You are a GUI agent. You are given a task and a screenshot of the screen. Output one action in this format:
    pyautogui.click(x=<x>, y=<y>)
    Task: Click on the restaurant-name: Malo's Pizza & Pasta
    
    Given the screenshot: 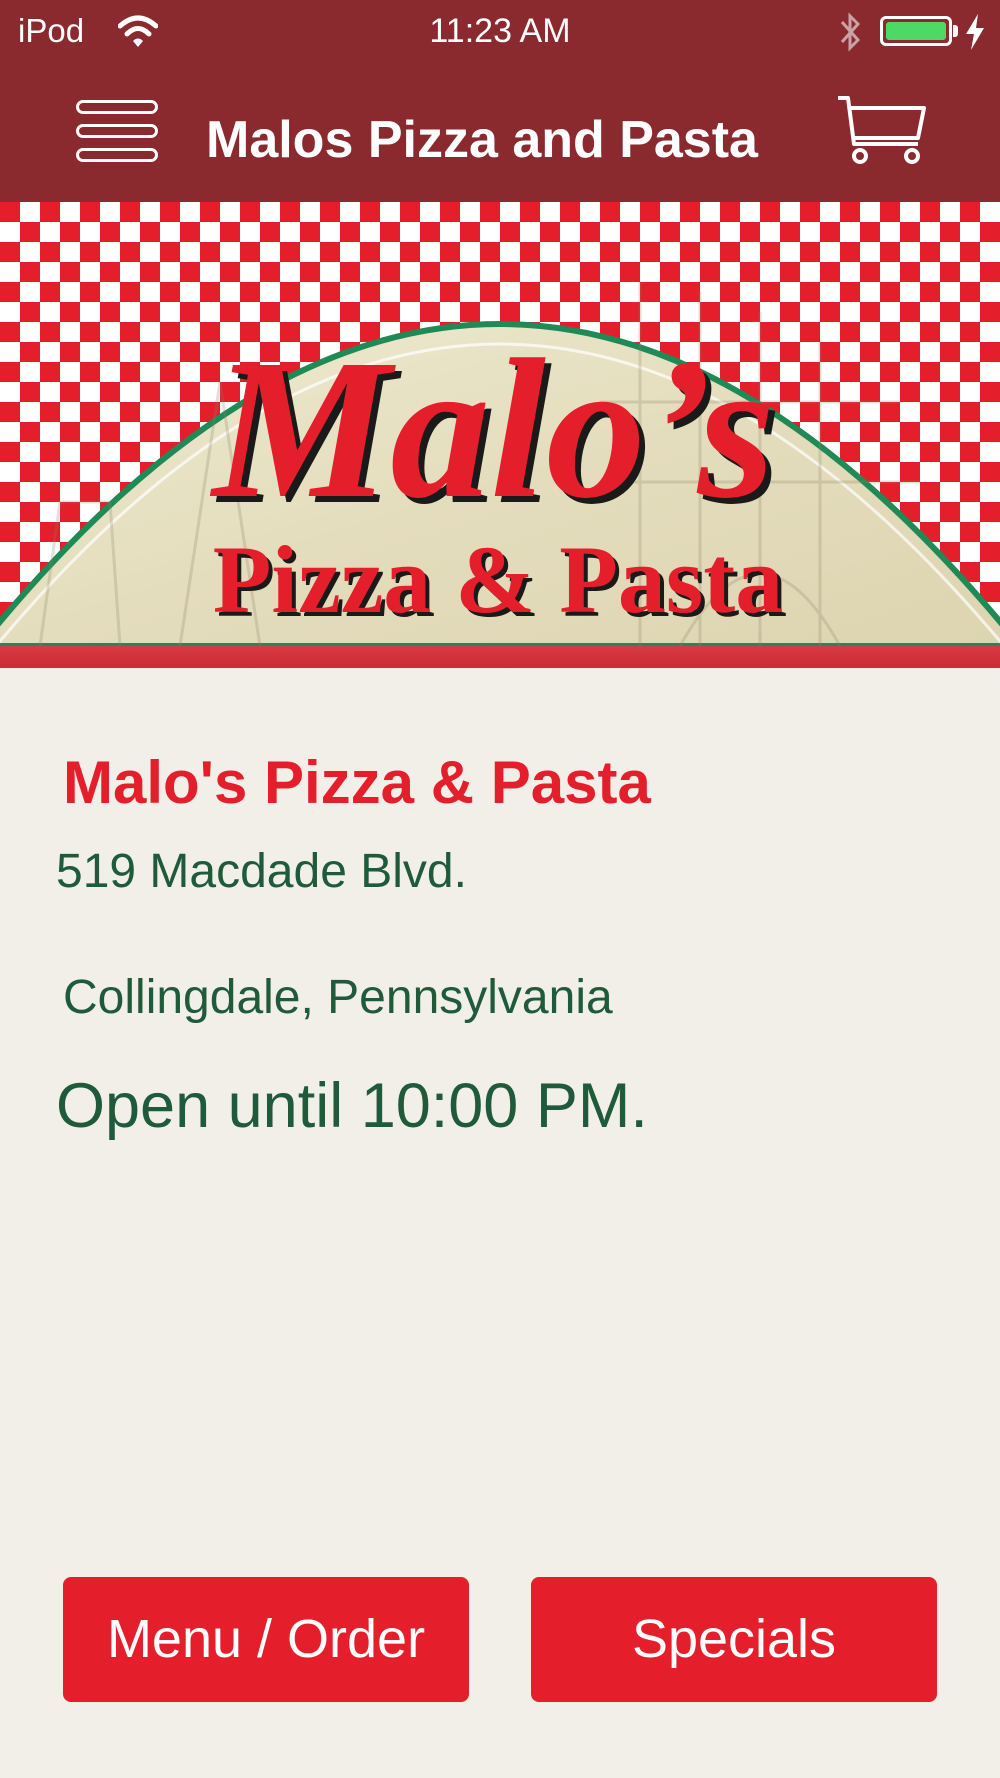 What is the action you would take?
    pyautogui.click(x=357, y=782)
    